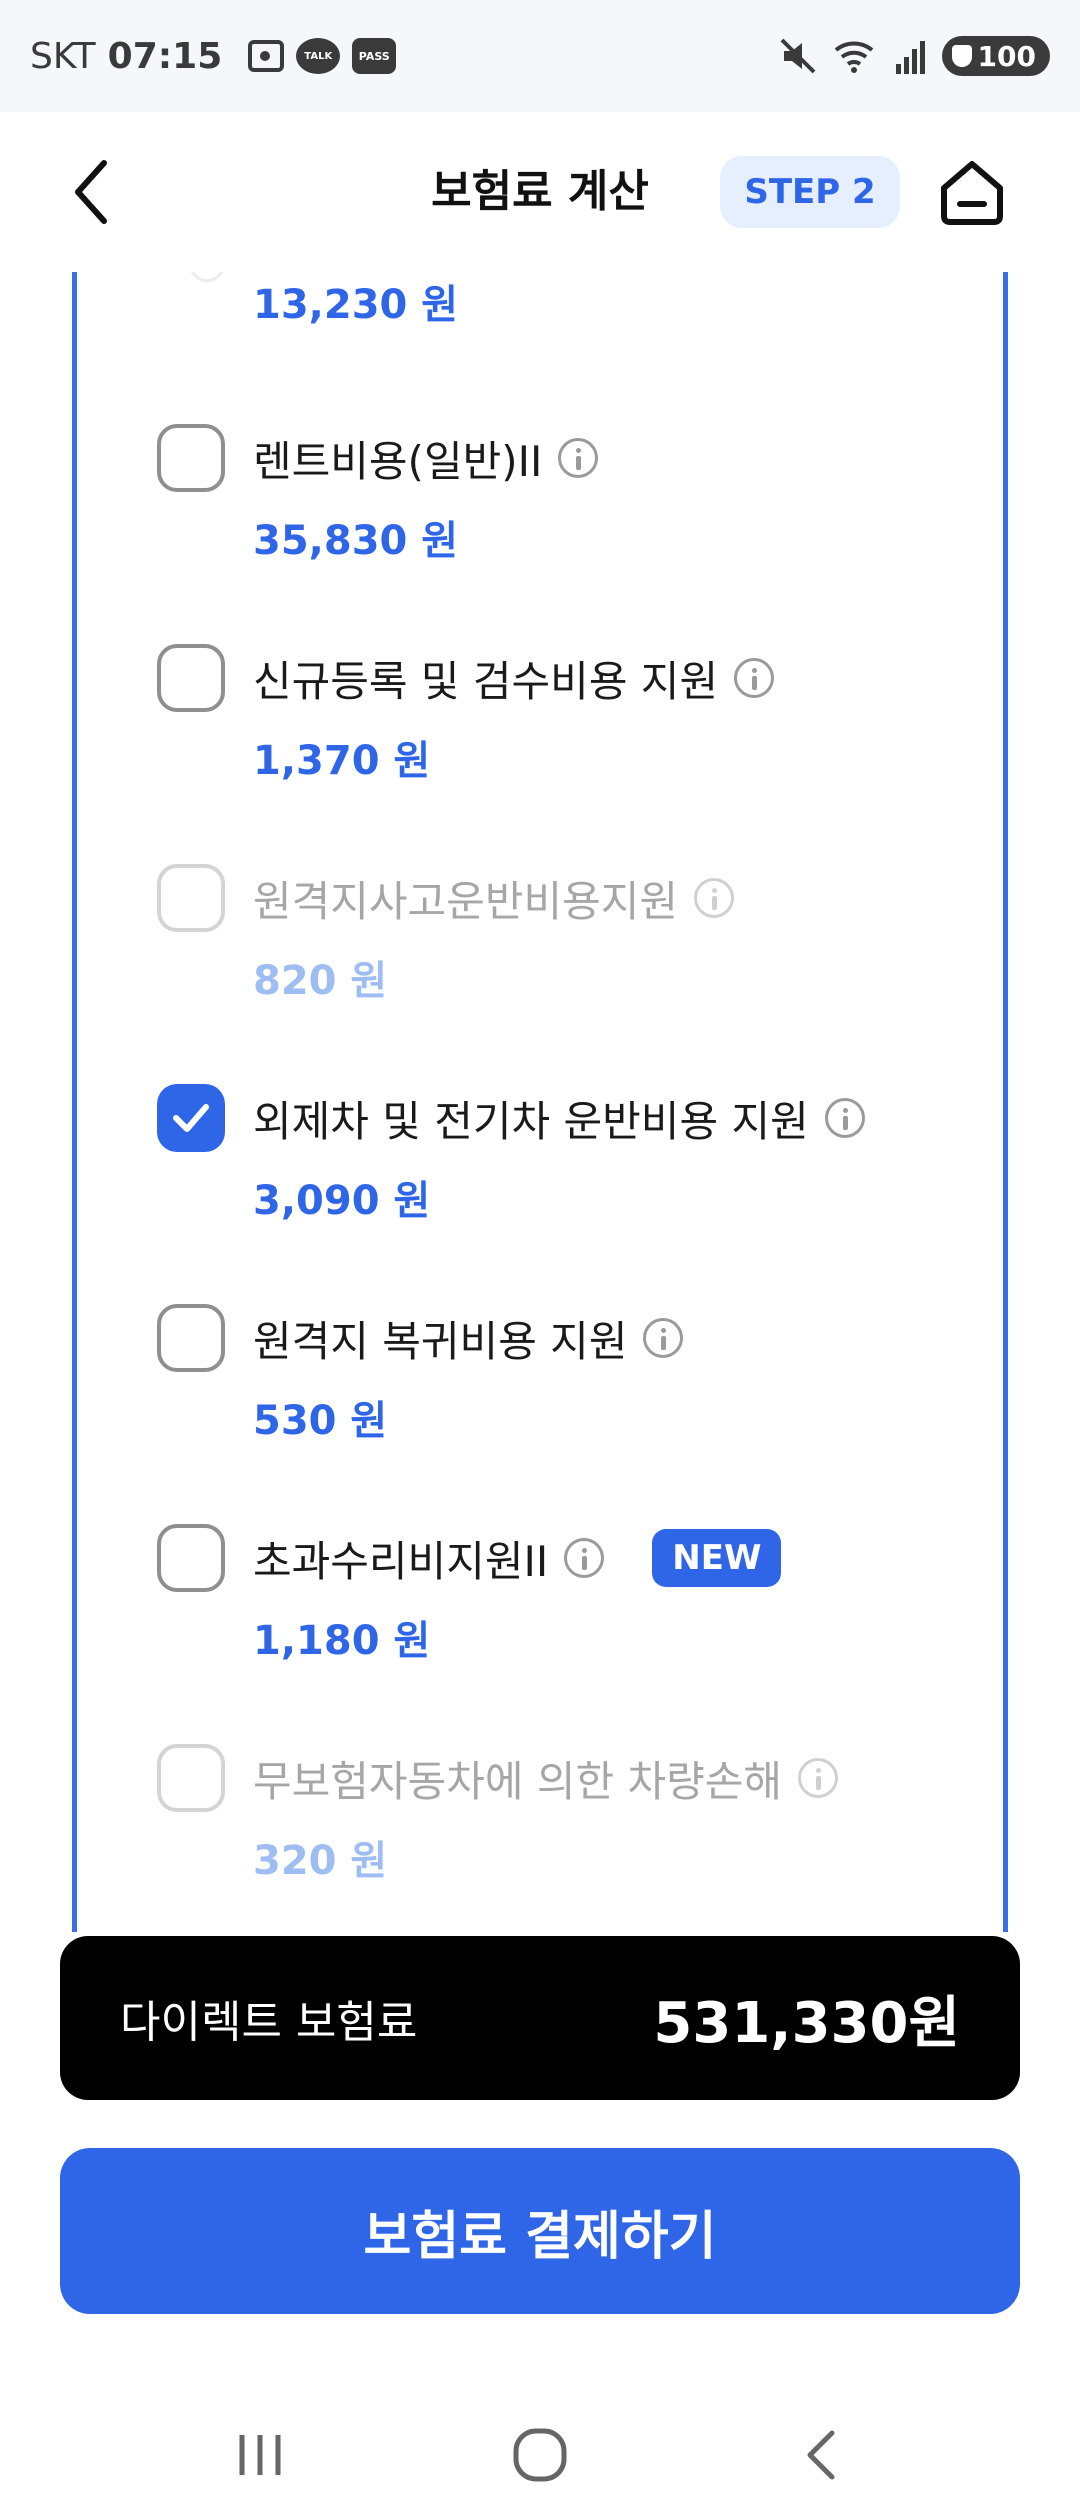 The height and width of the screenshot is (2520, 1080). I want to click on carrier-label: SKT, so click(63, 56).